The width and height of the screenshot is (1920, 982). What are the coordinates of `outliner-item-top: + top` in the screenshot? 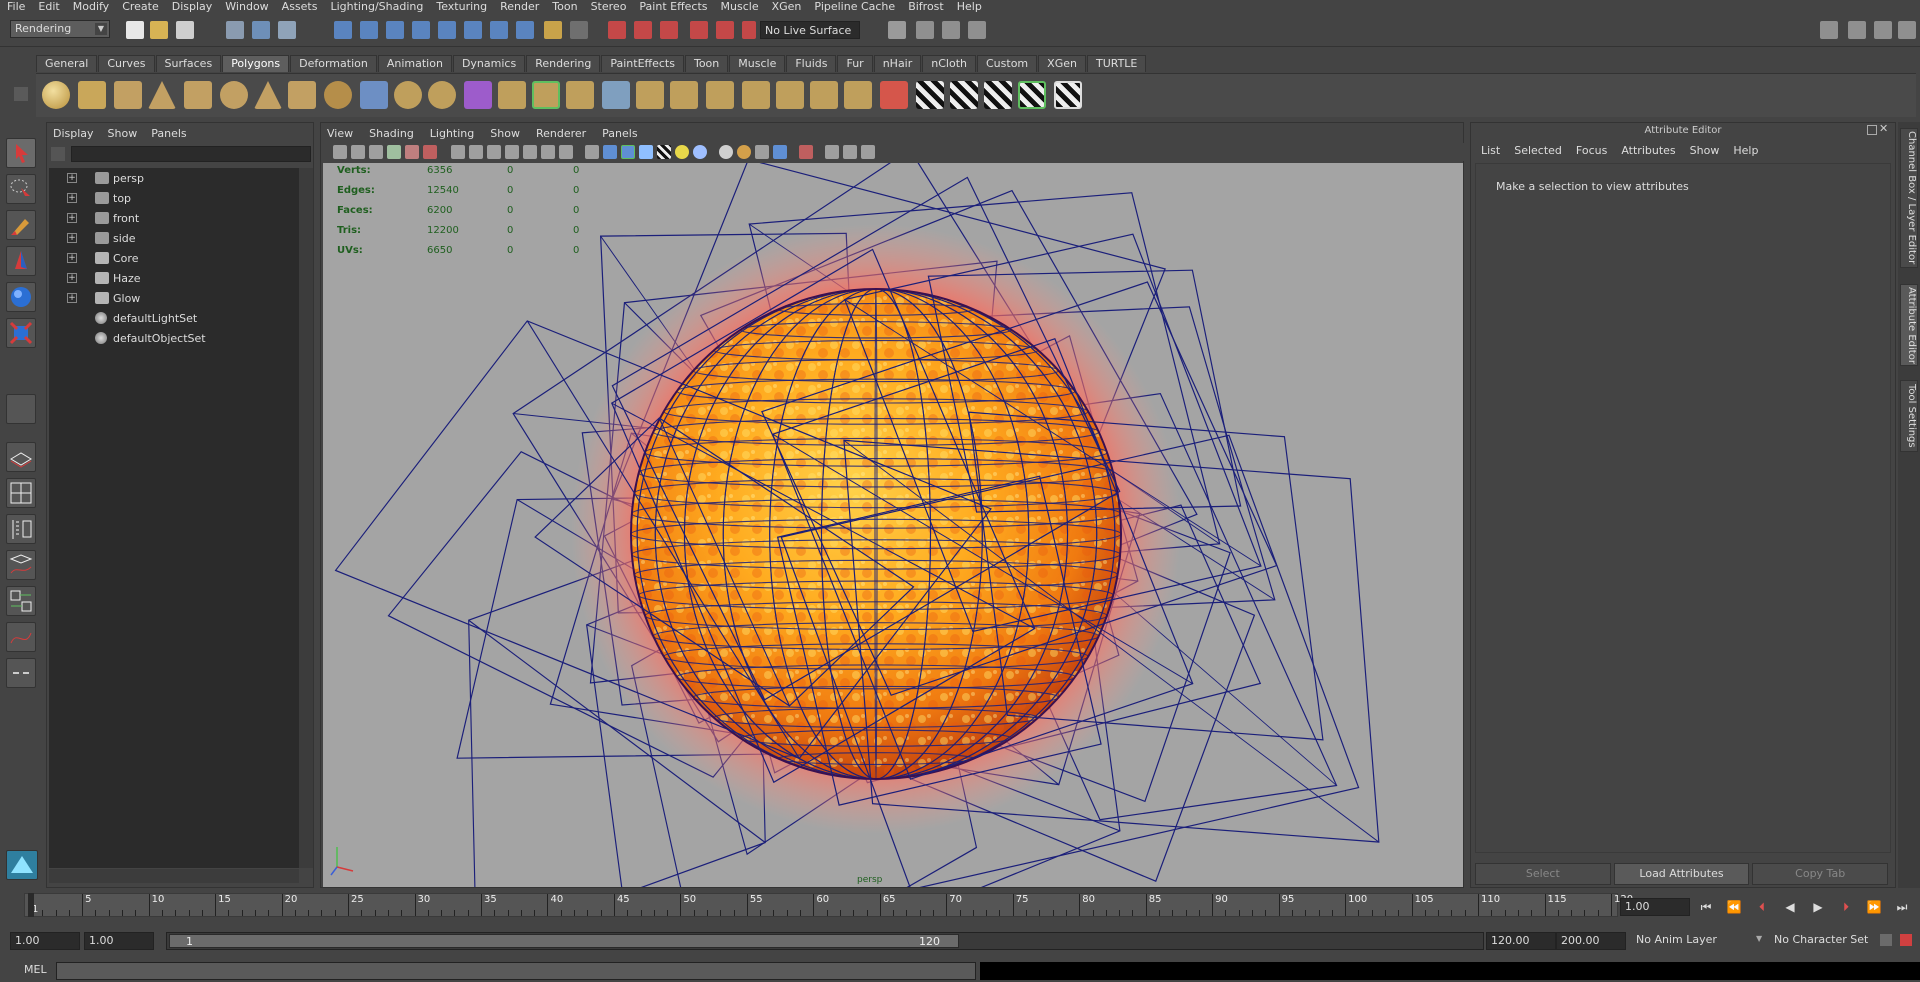 It's located at (174, 198).